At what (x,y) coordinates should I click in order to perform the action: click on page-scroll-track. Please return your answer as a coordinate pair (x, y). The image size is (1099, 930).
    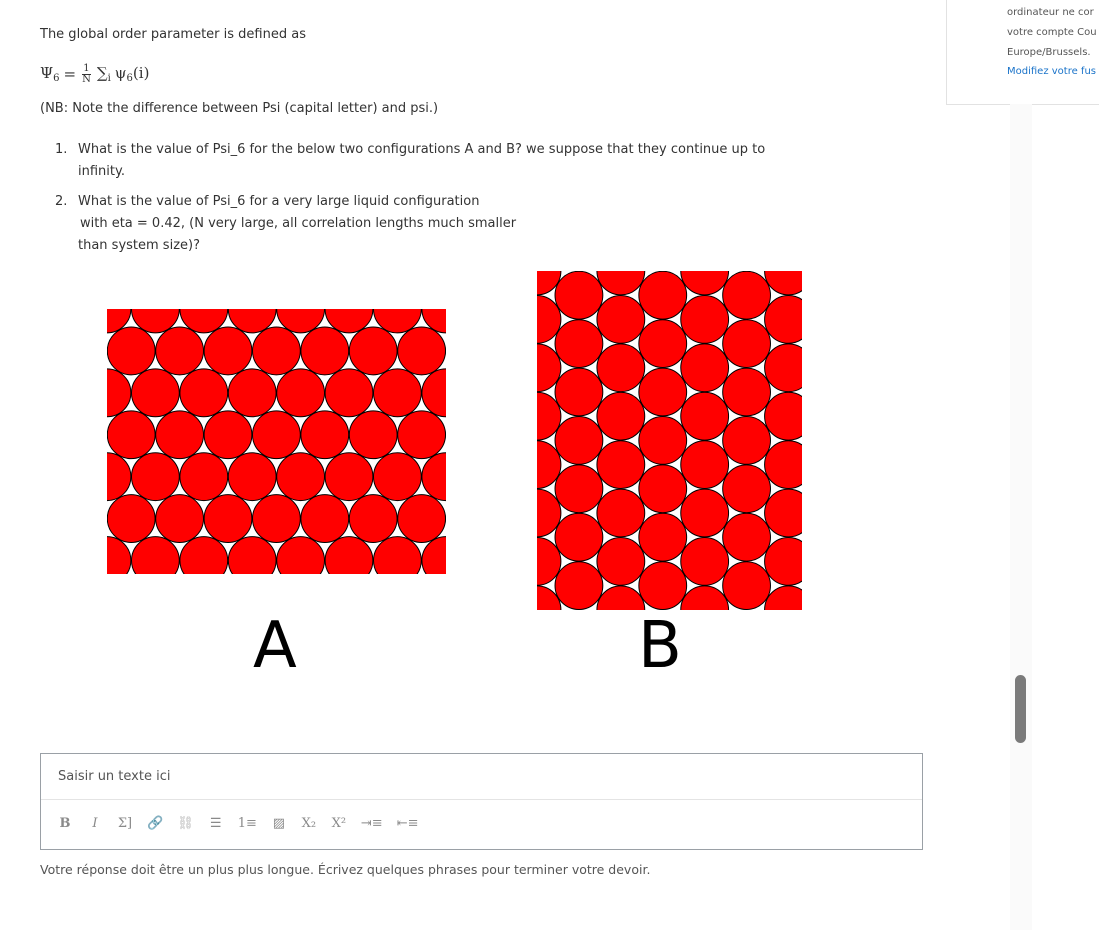
    Looking at the image, I should click on (1021, 517).